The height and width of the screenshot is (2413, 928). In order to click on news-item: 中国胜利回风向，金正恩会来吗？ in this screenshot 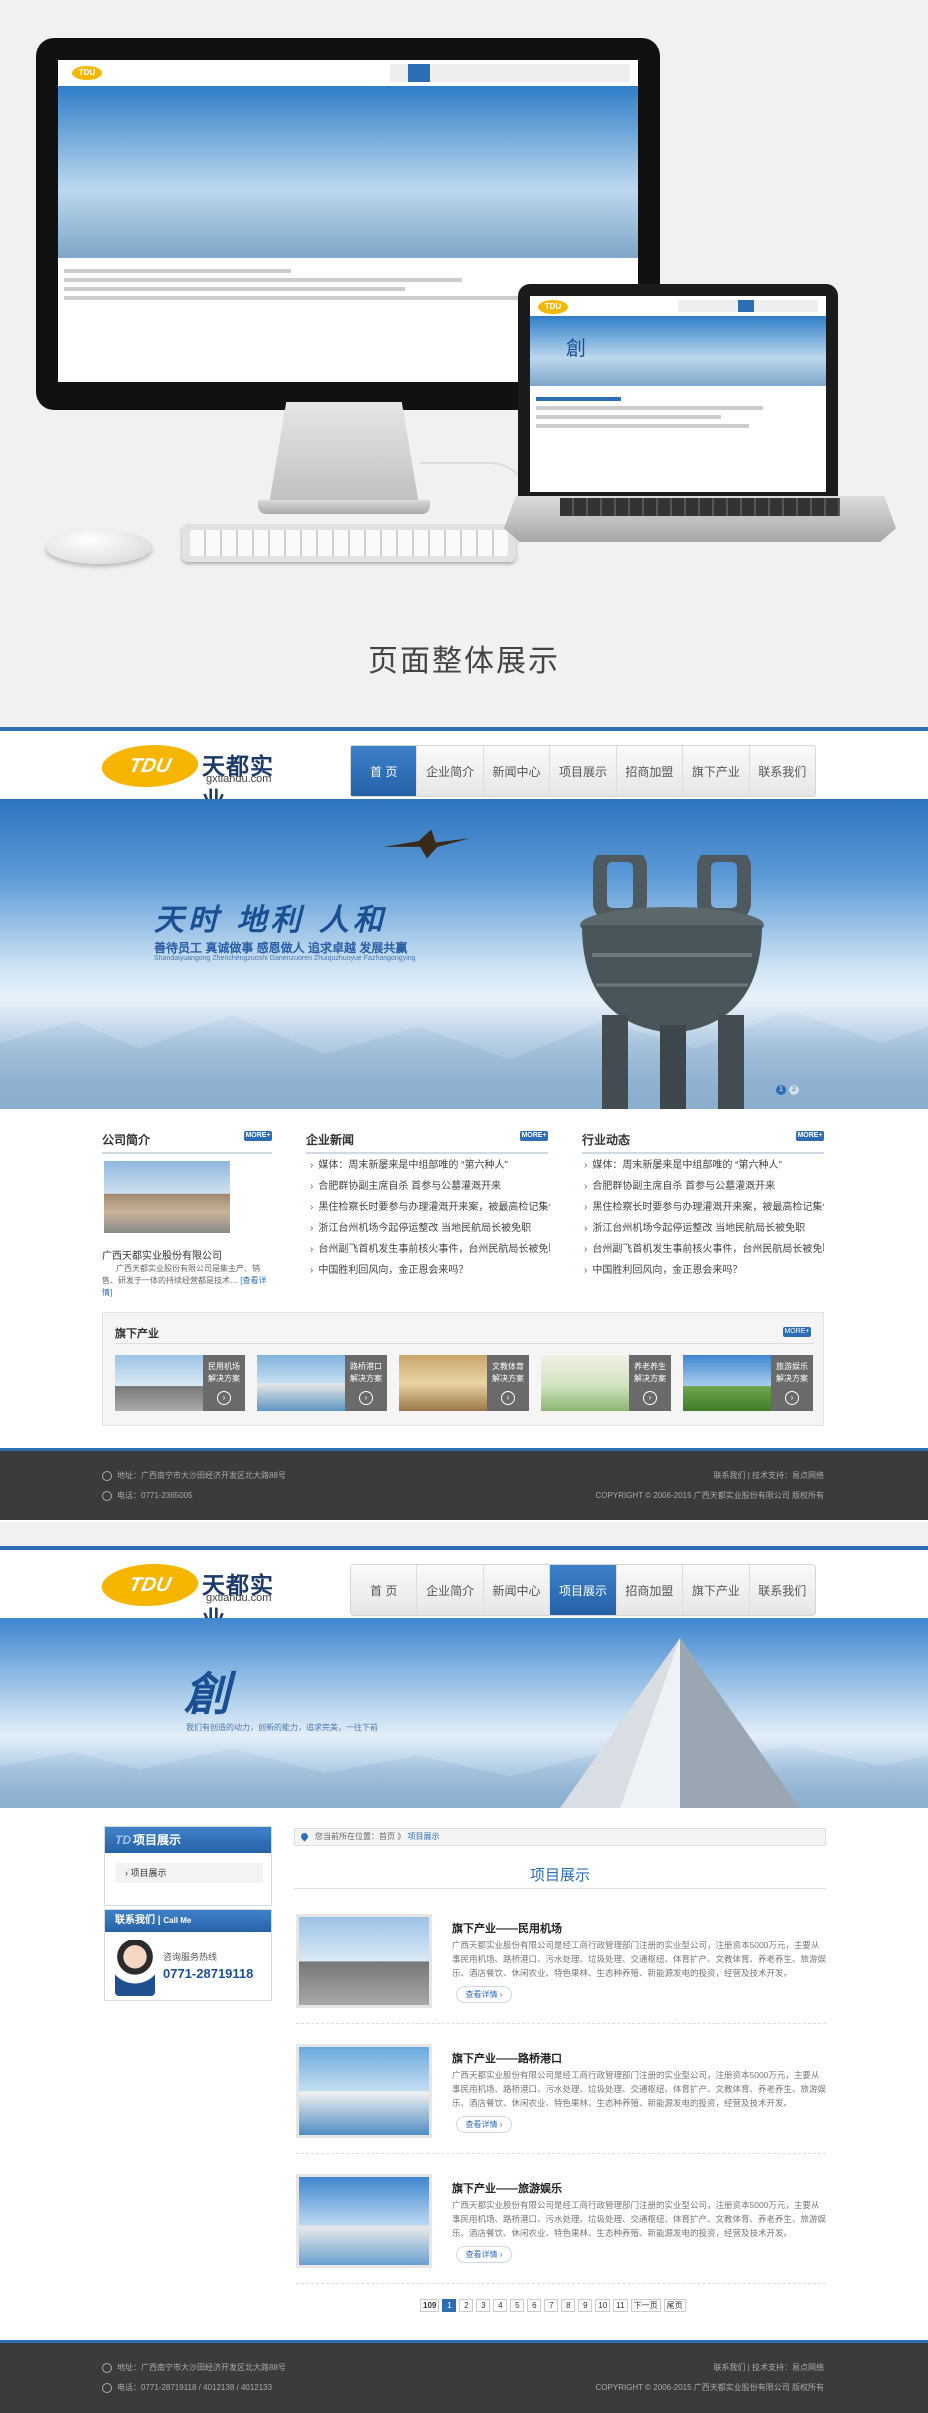, I will do `click(430, 1270)`.